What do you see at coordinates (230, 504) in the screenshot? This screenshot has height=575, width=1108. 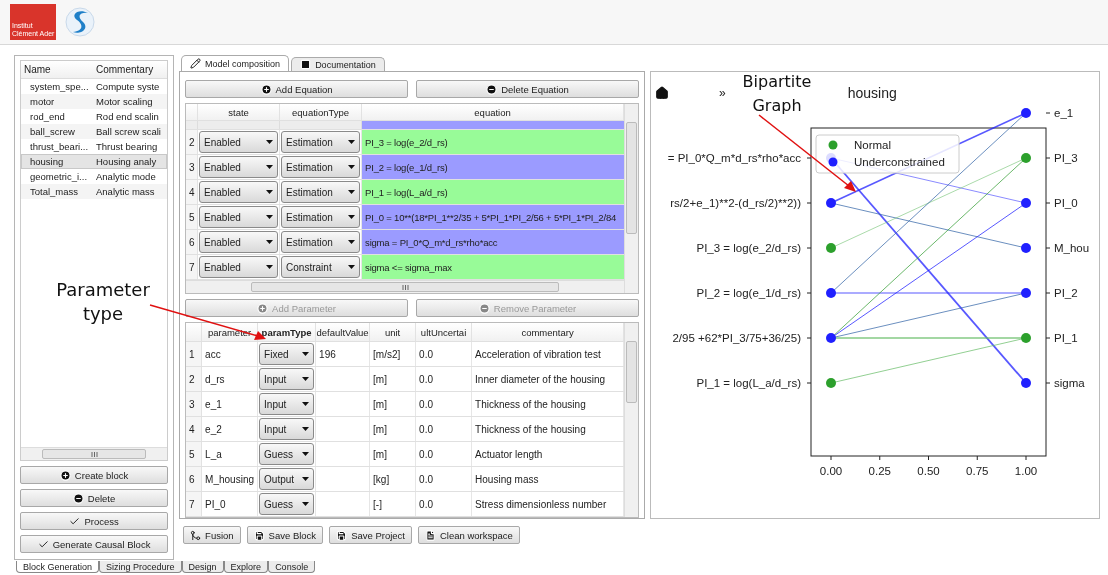 I see `table-cell: PI_0` at bounding box center [230, 504].